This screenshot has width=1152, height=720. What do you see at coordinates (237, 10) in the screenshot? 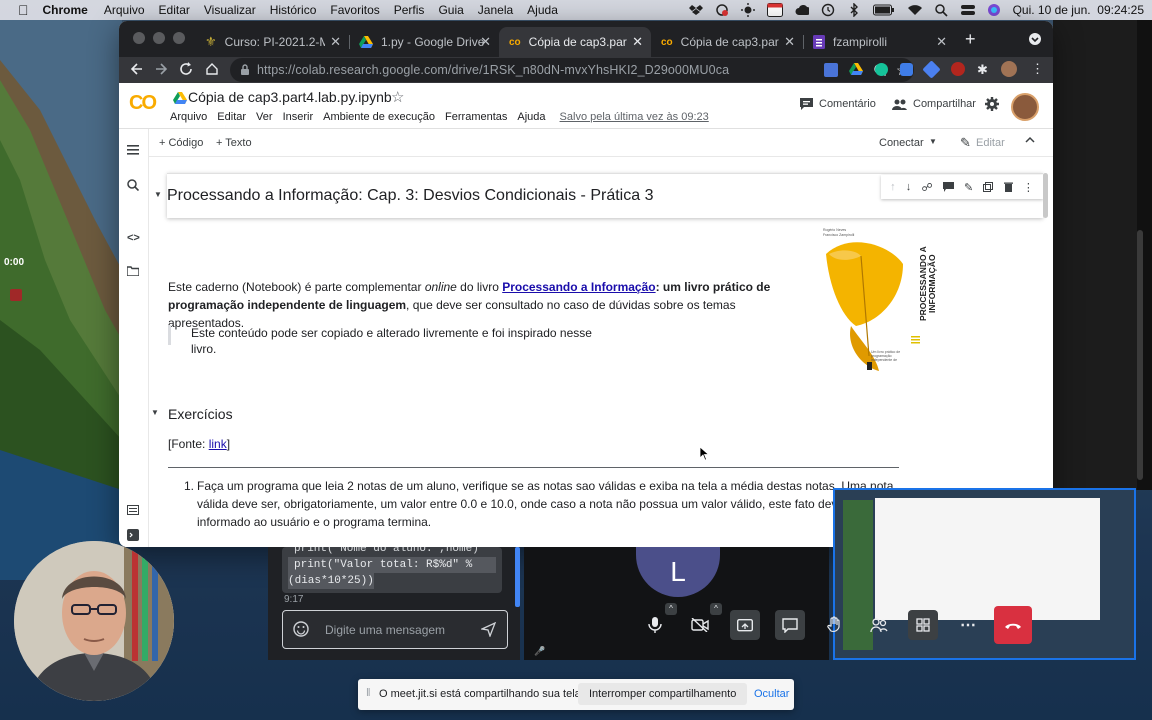
I see `menubar-item-visualizar: Visualizar` at bounding box center [237, 10].